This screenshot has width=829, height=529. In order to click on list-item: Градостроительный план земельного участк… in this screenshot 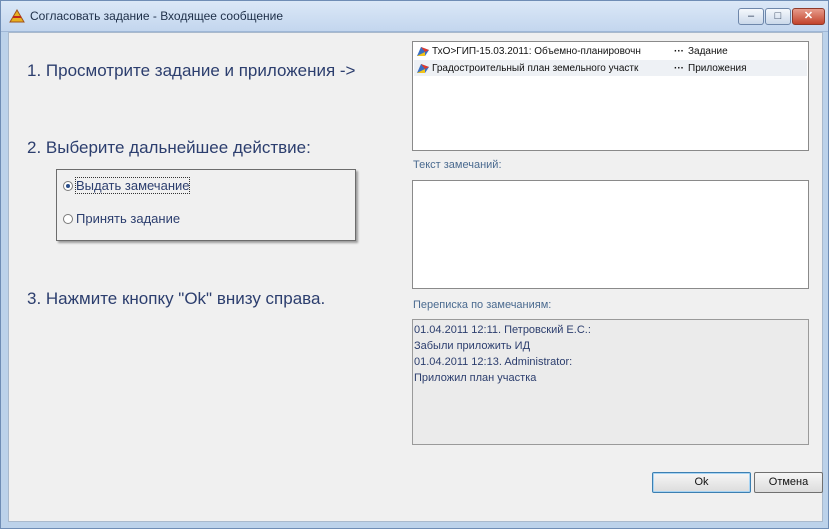, I will do `click(610, 68)`.